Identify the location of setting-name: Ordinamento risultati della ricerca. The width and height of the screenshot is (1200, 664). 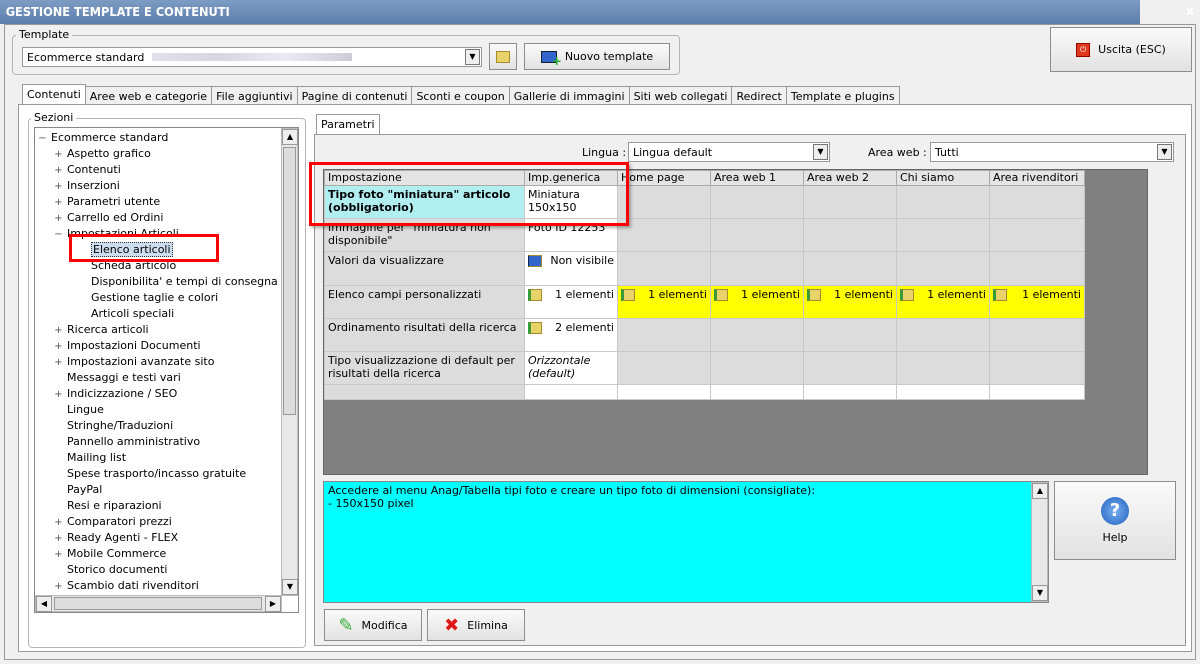
(424, 335).